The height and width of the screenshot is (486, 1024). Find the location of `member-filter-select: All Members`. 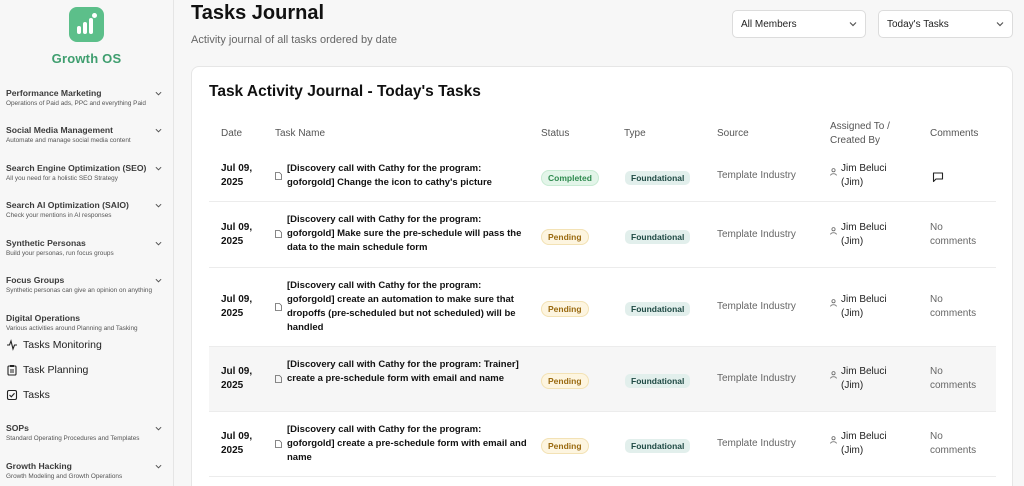

member-filter-select: All Members is located at coordinates (799, 24).